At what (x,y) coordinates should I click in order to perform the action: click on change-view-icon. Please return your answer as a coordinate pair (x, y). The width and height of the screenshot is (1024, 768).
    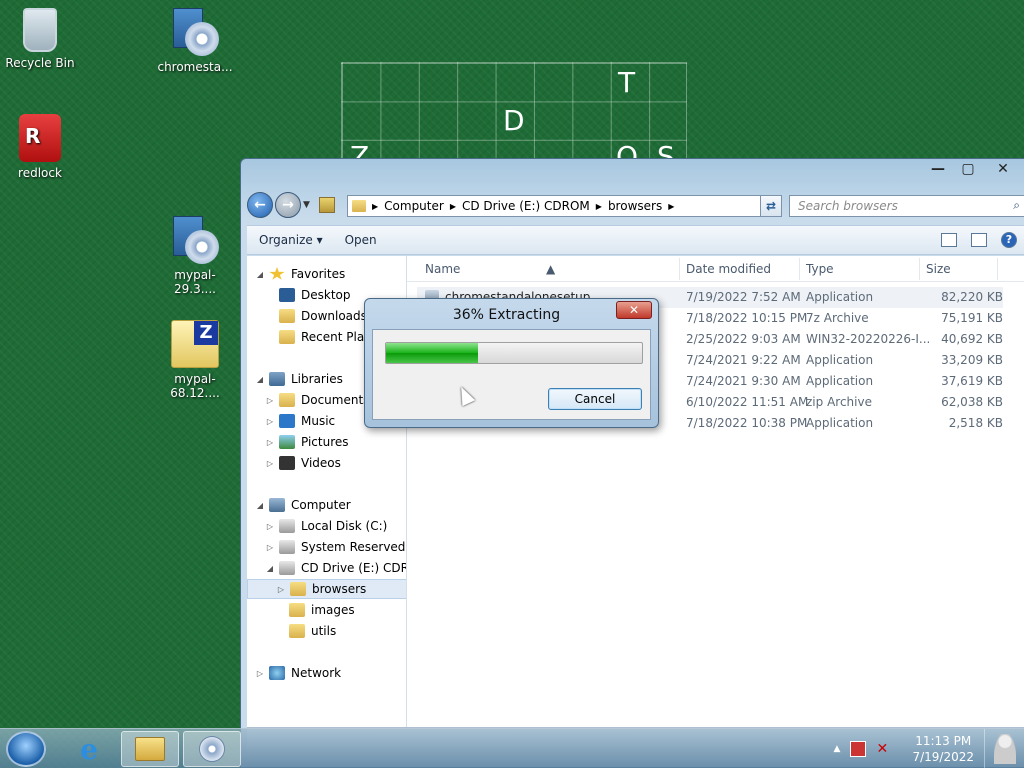
    Looking at the image, I should click on (949, 240).